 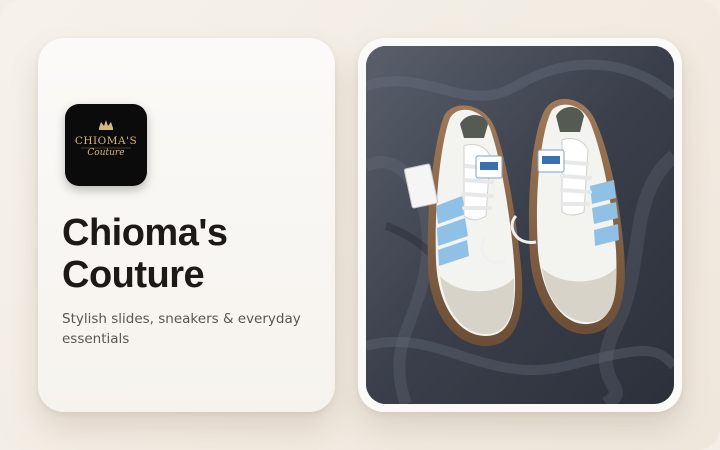 I want to click on brand-logo: CHIOMA'S Couture, so click(x=106, y=145).